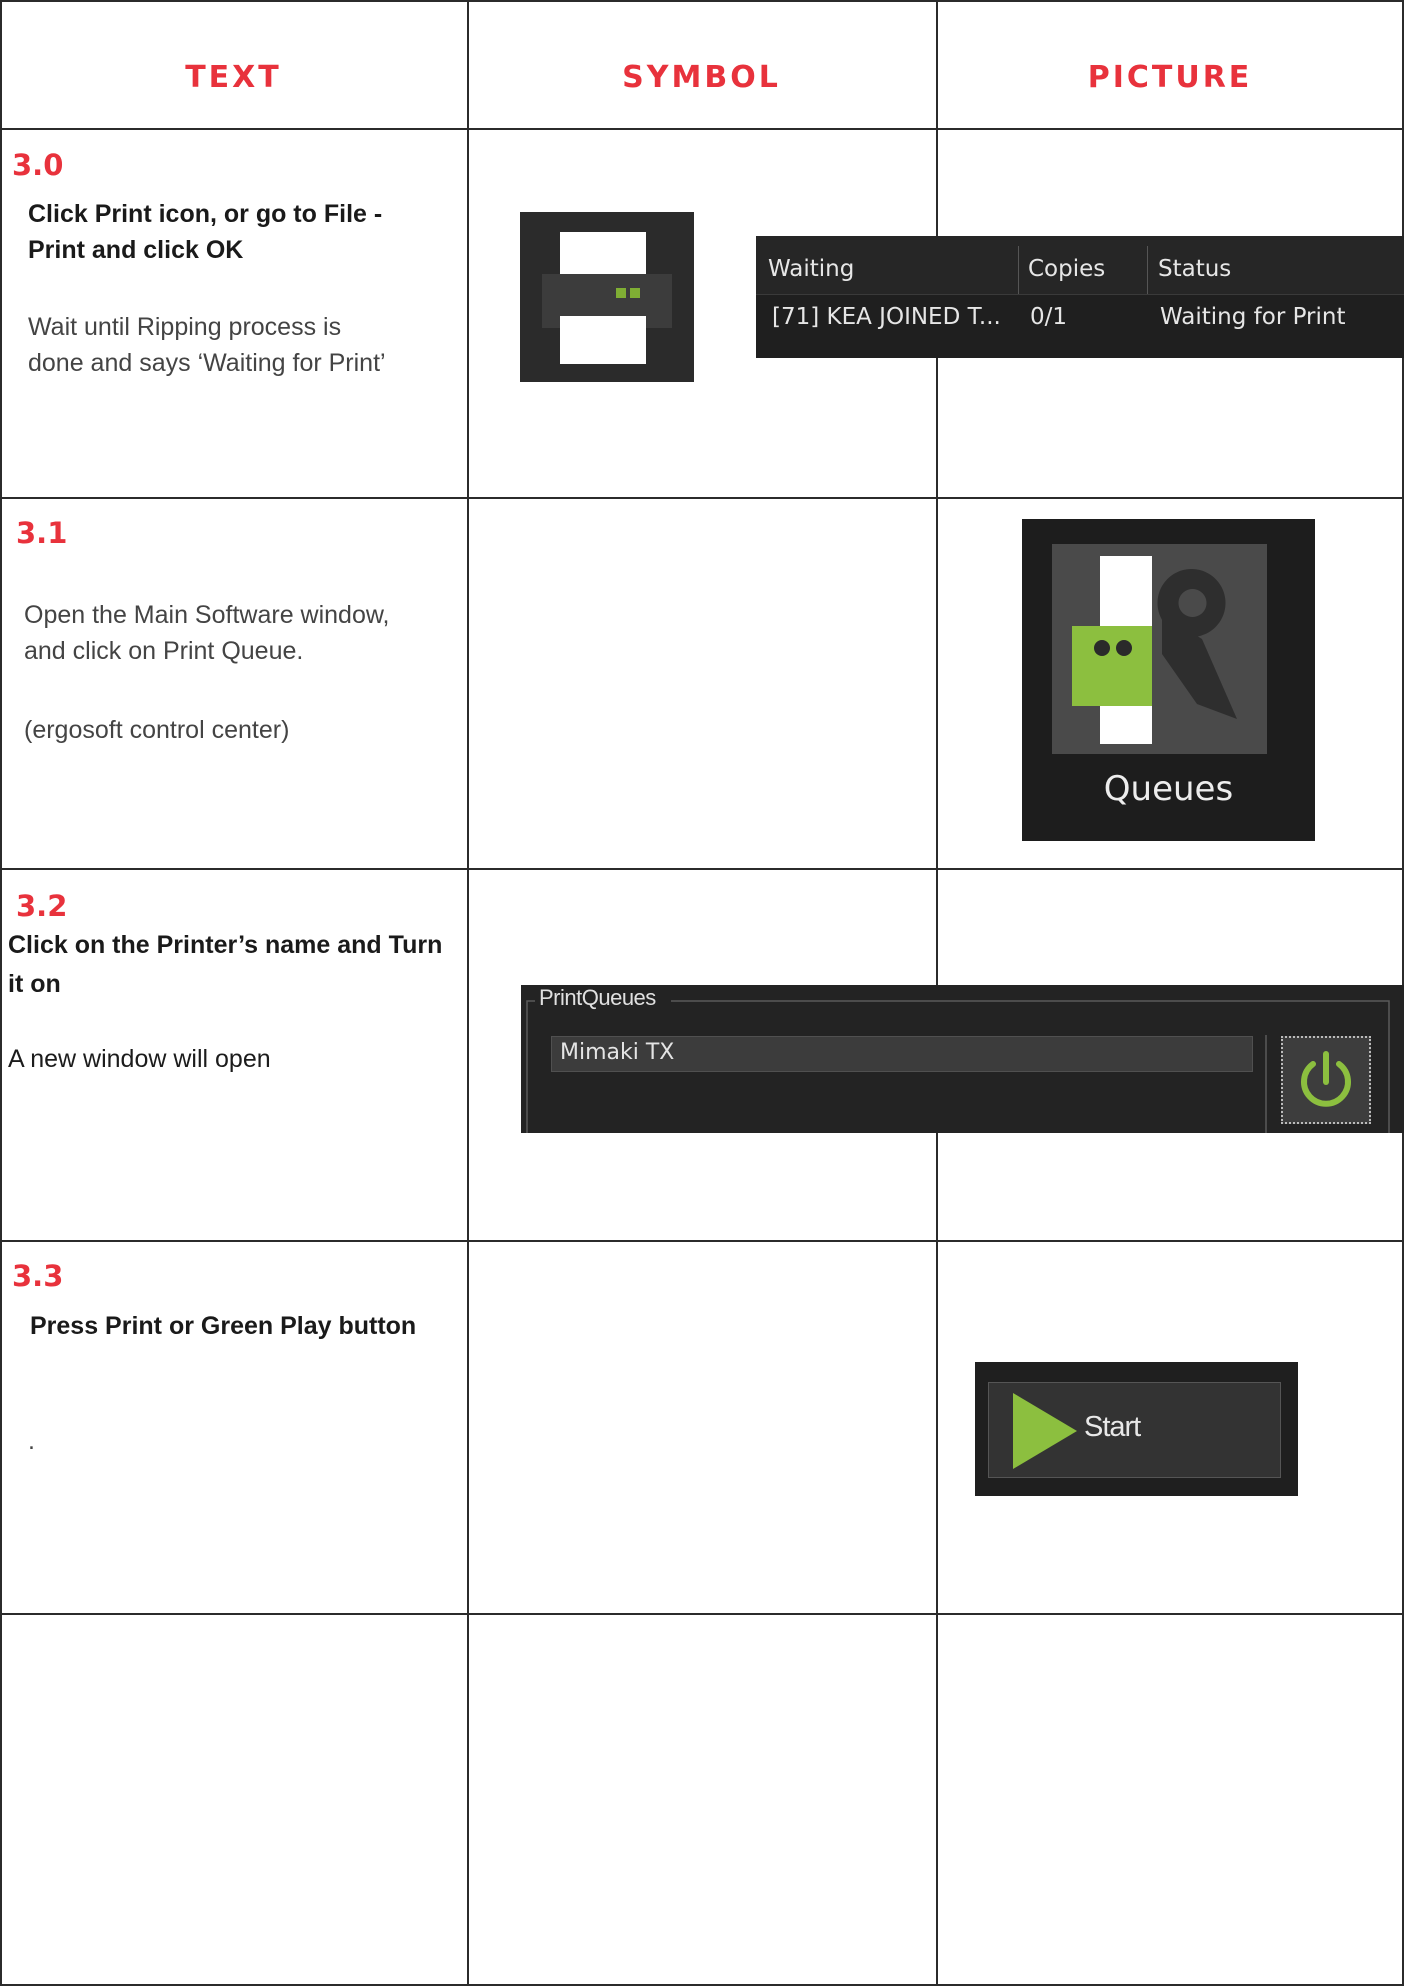 This screenshot has height=1986, width=1404. Describe the element at coordinates (1112, 1427) in the screenshot. I see `start-button-label: Start` at that location.